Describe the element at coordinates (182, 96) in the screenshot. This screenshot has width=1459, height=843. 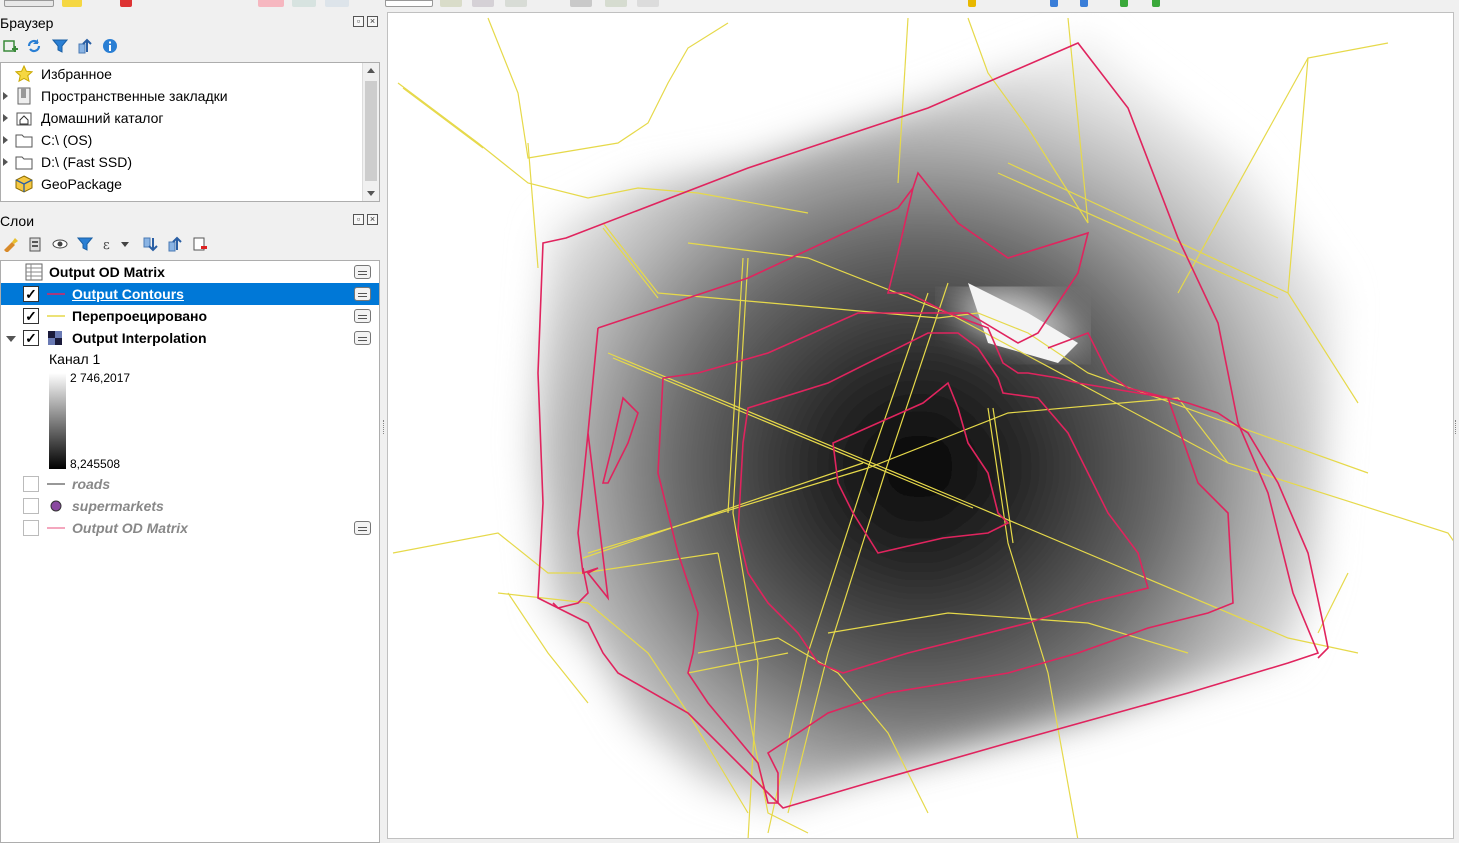
I see `browser-item-bookmarks: Пространственные закладки` at that location.